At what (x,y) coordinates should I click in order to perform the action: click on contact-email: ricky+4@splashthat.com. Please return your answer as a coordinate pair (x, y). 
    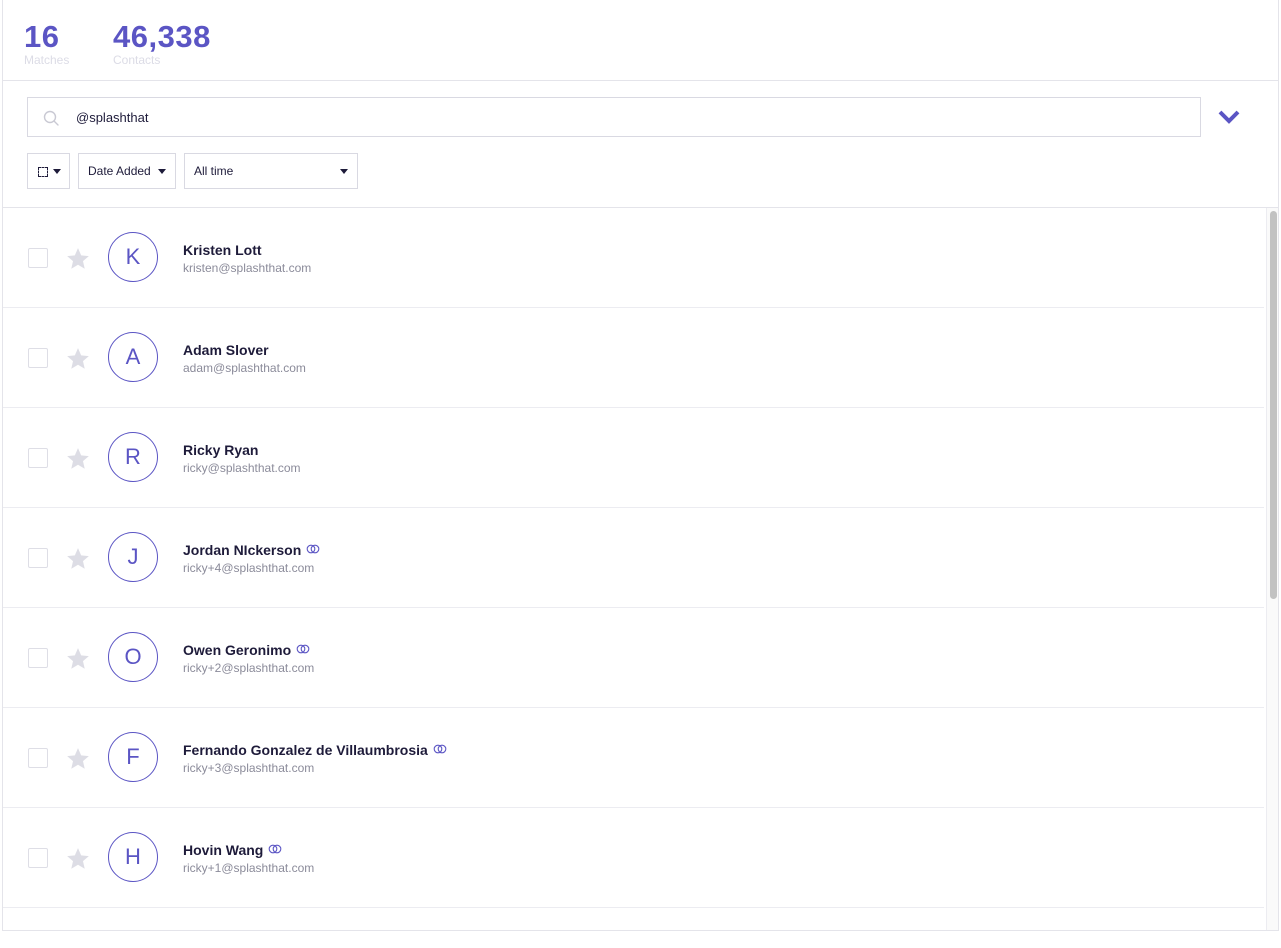
    Looking at the image, I should click on (249, 568).